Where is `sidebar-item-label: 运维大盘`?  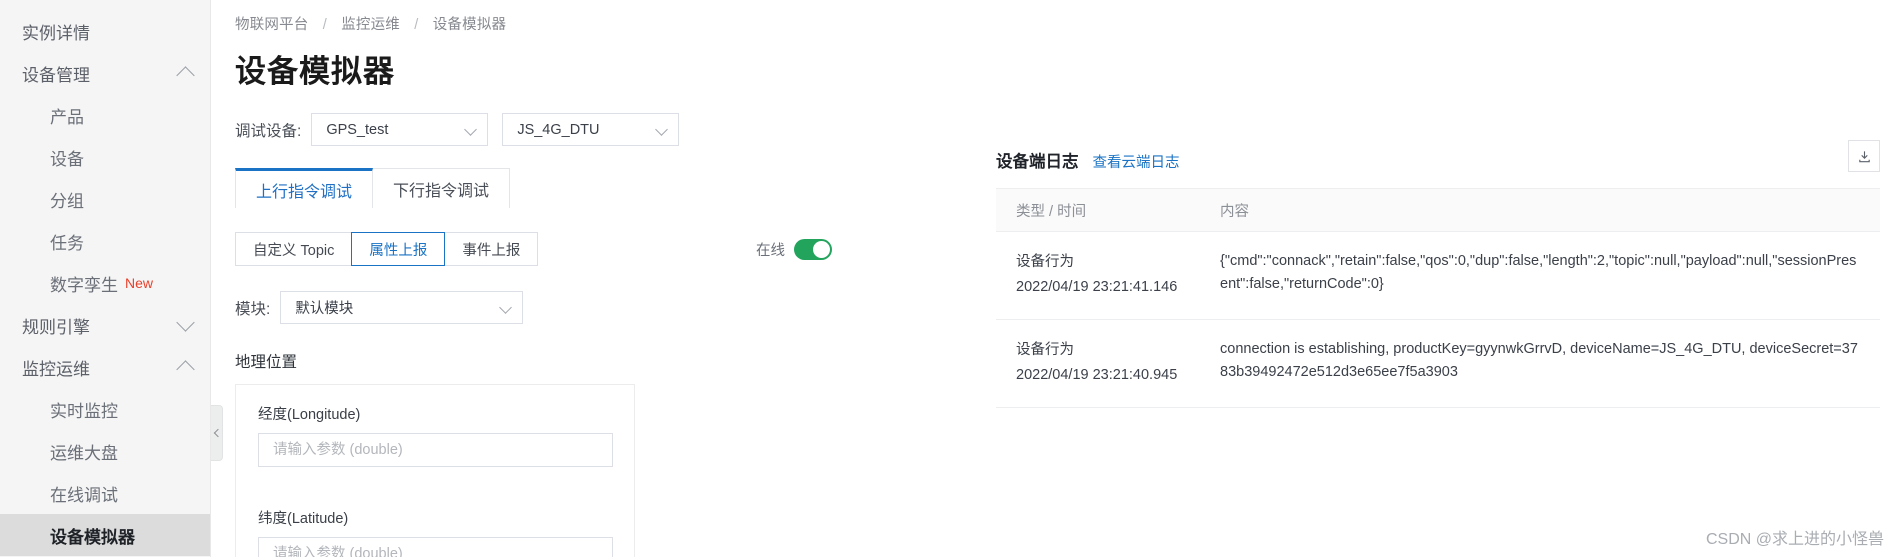 sidebar-item-label: 运维大盘 is located at coordinates (84, 453).